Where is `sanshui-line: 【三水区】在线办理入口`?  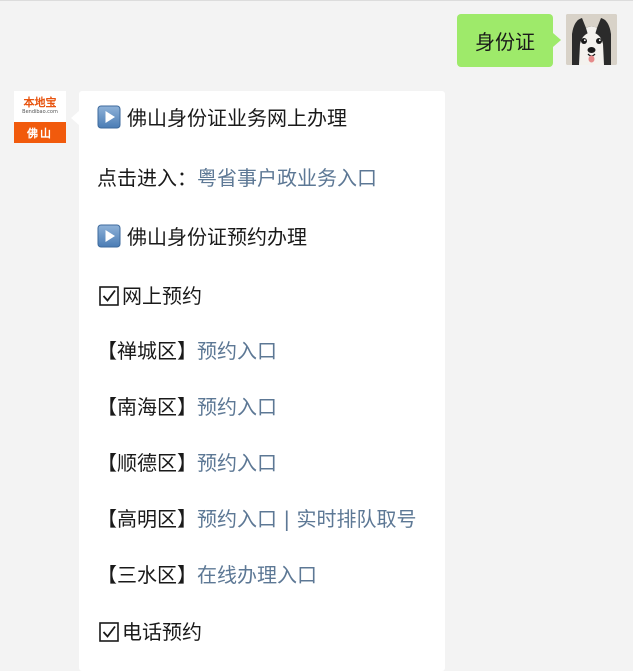 sanshui-line: 【三水区】在线办理入口 is located at coordinates (207, 575).